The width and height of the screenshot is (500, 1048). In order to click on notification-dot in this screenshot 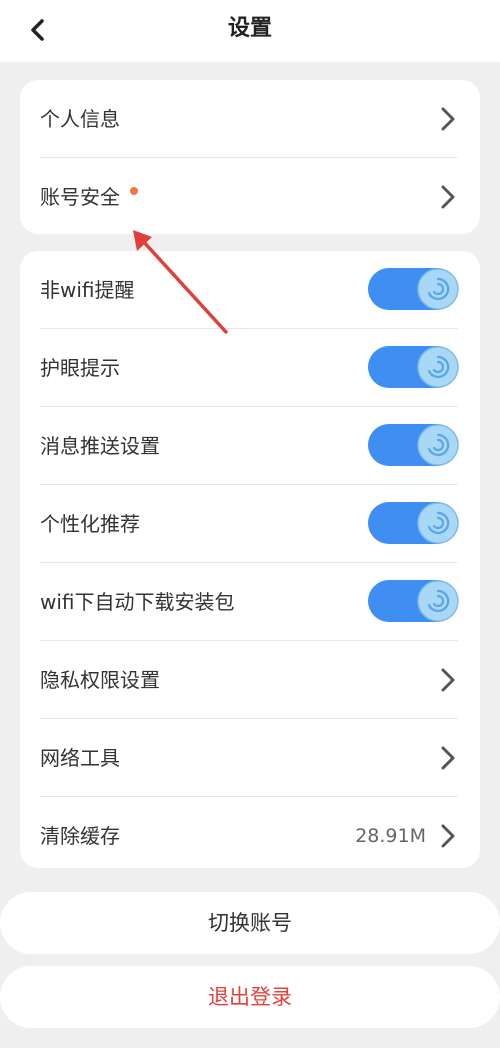, I will do `click(134, 191)`.